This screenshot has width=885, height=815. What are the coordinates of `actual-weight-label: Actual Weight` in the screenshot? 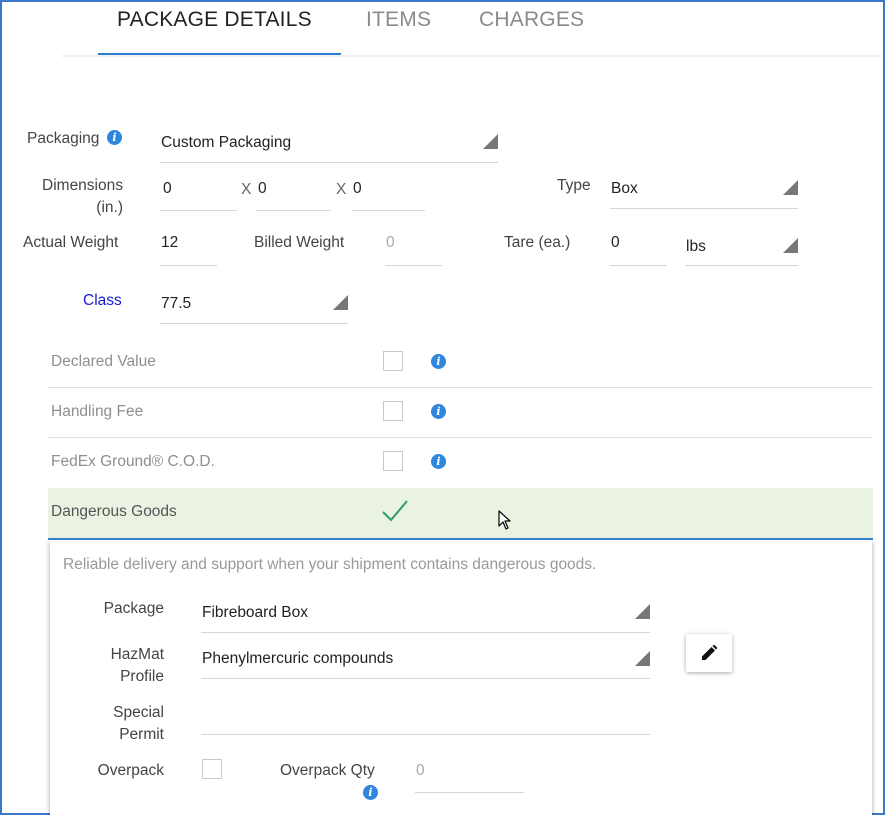 It's located at (71, 242).